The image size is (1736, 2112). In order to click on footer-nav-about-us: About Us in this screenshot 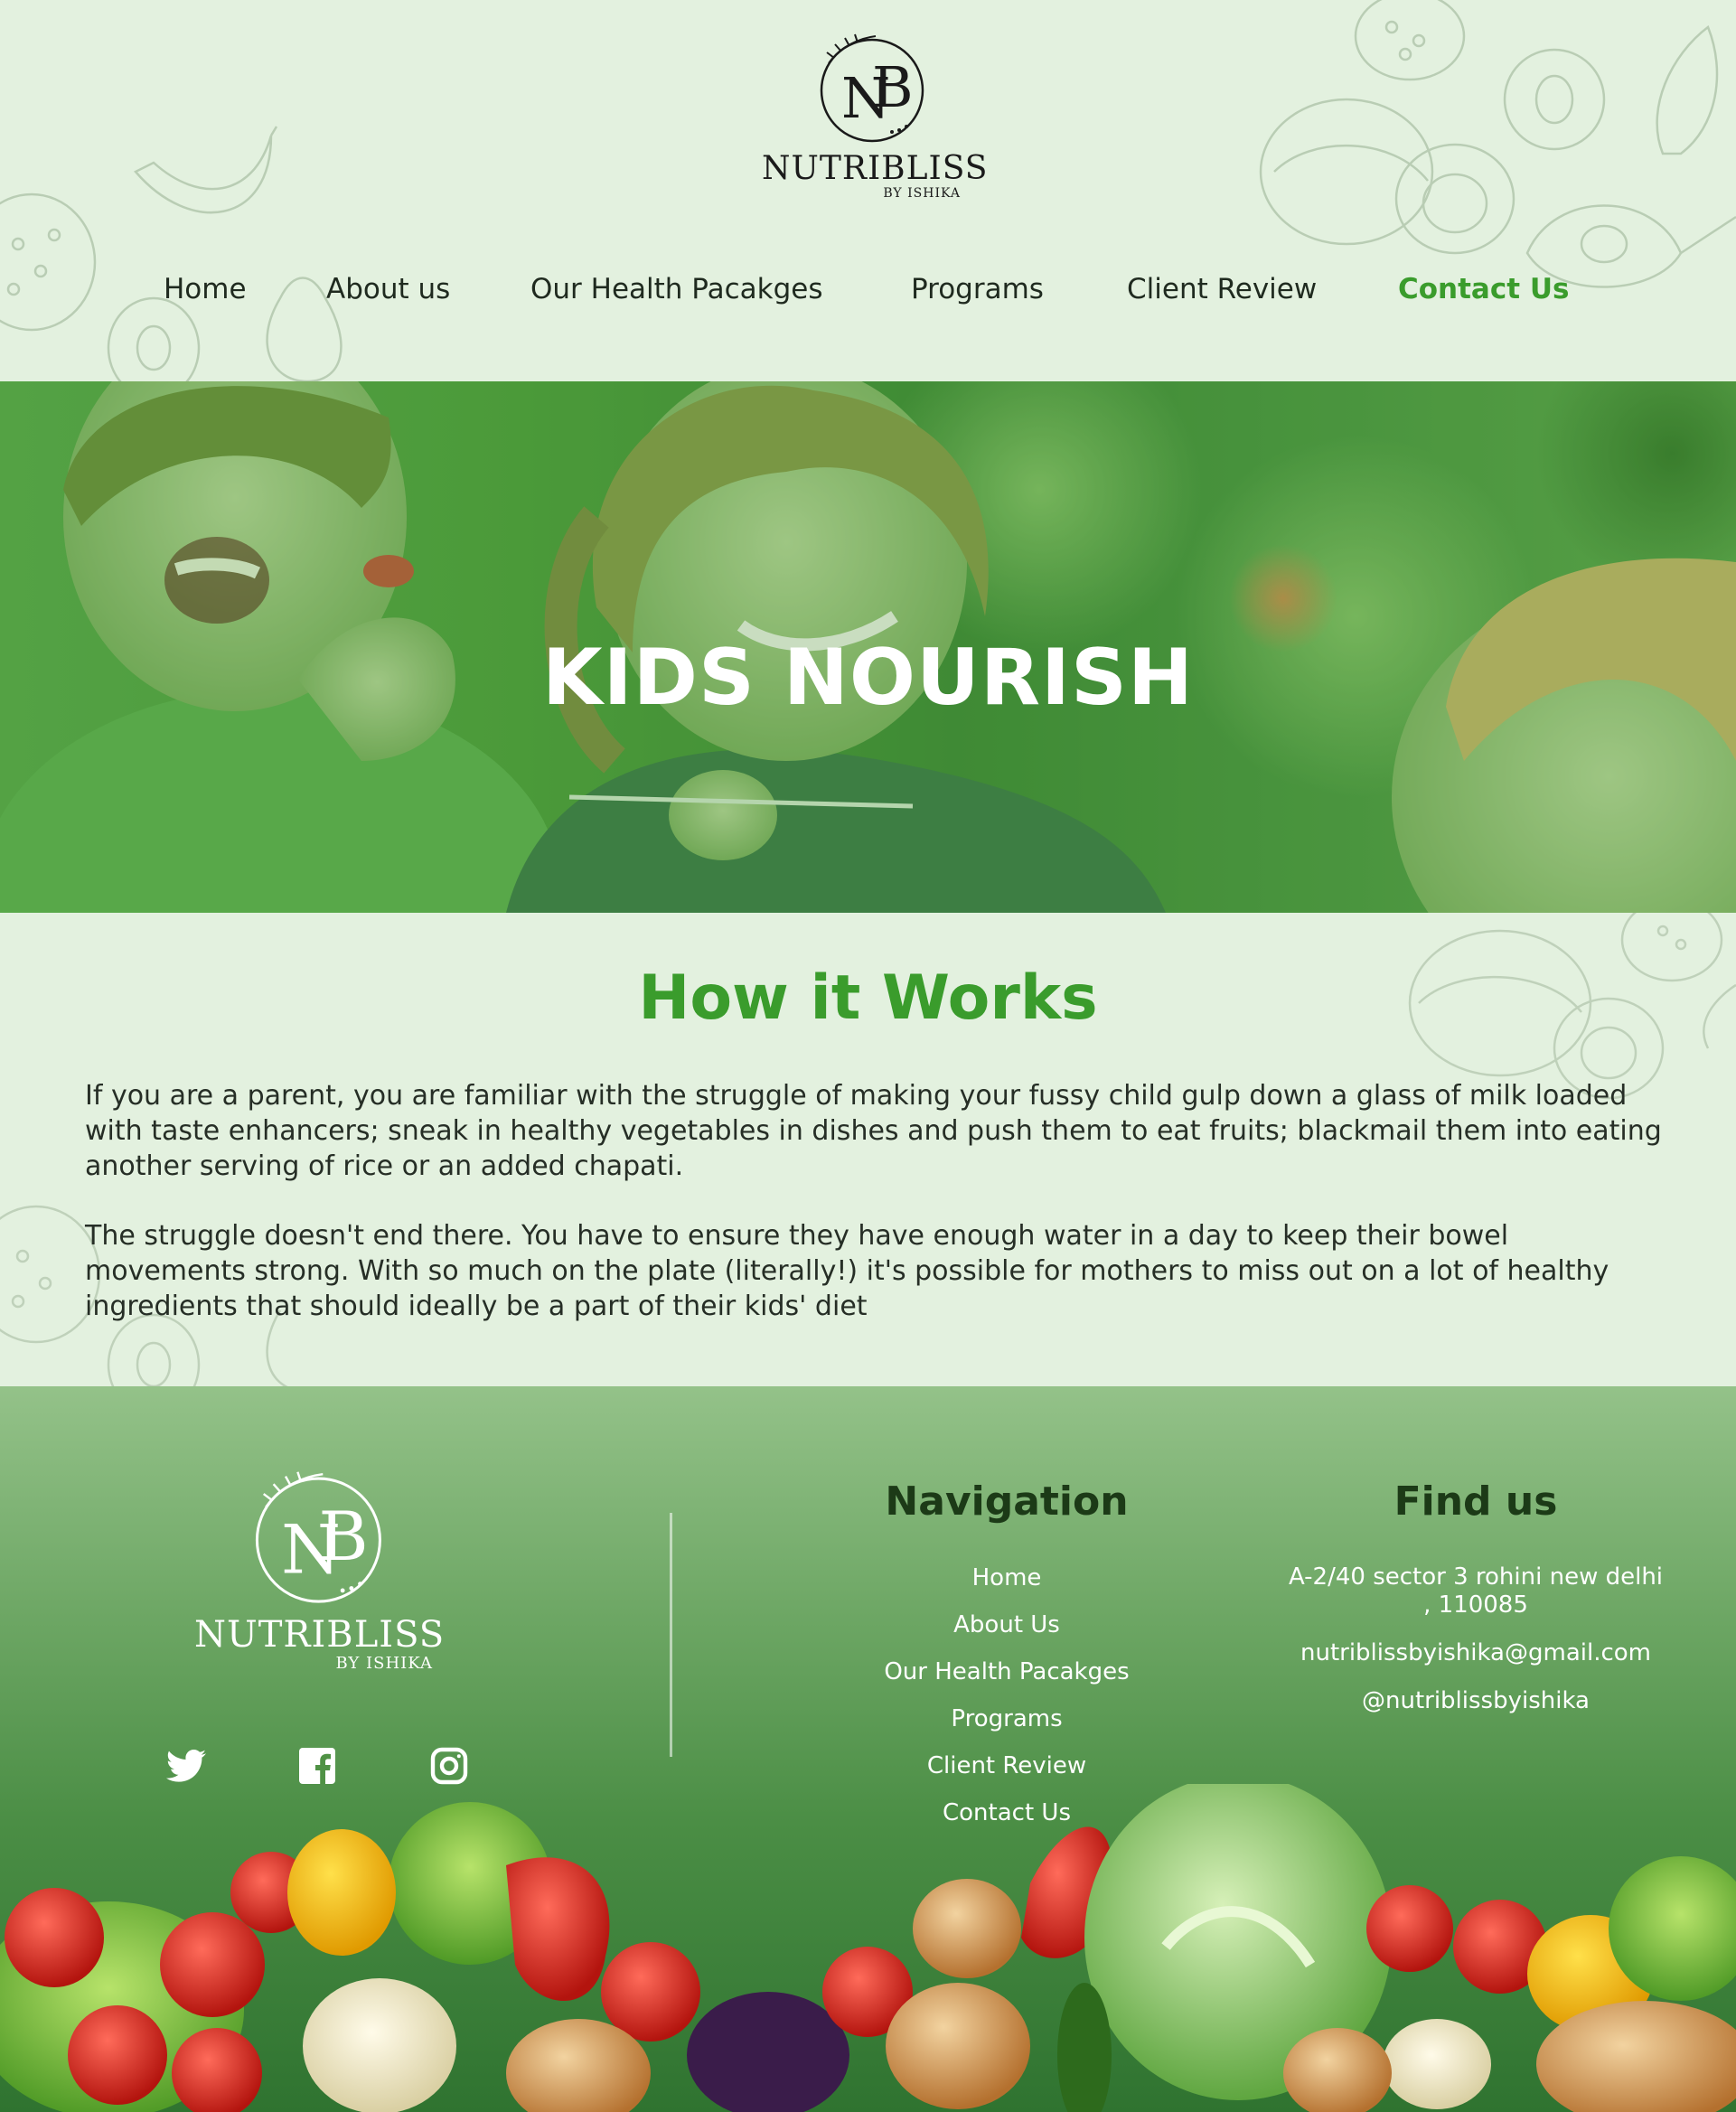, I will do `click(1006, 1630)`.